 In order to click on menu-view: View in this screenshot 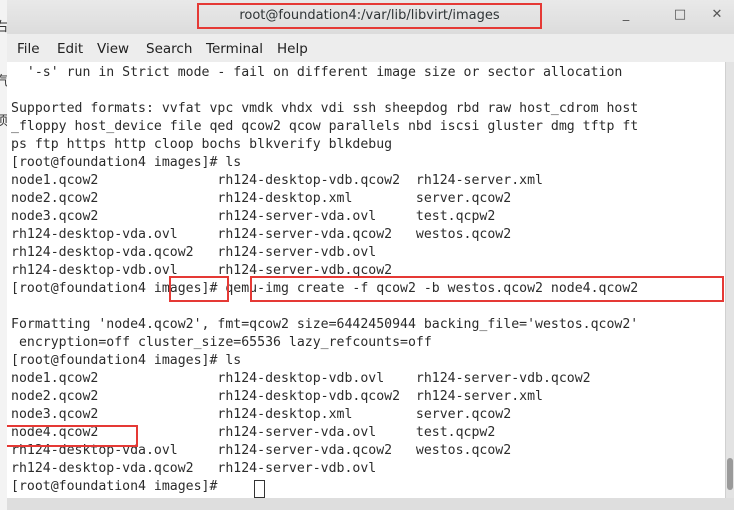, I will do `click(113, 49)`.